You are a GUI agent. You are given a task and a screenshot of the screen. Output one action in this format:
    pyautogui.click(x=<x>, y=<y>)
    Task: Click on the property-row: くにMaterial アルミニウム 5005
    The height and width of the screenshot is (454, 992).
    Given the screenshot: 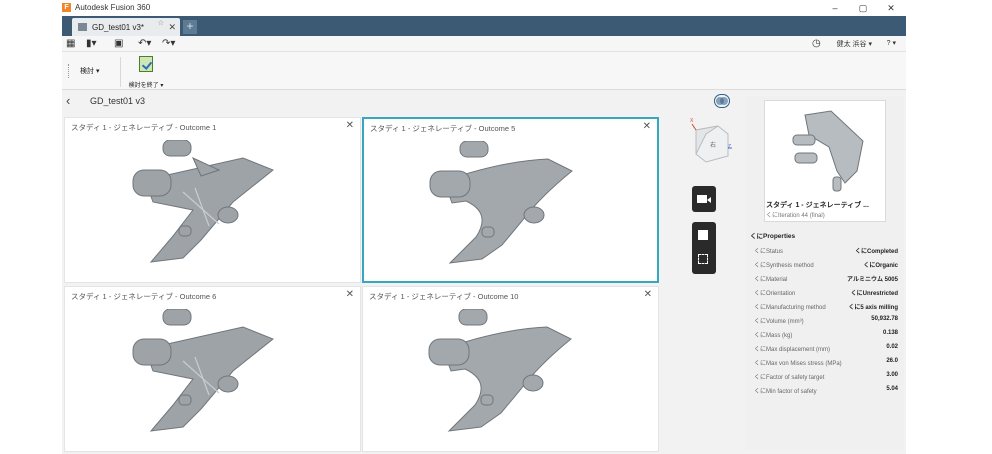 What is the action you would take?
    pyautogui.click(x=826, y=280)
    